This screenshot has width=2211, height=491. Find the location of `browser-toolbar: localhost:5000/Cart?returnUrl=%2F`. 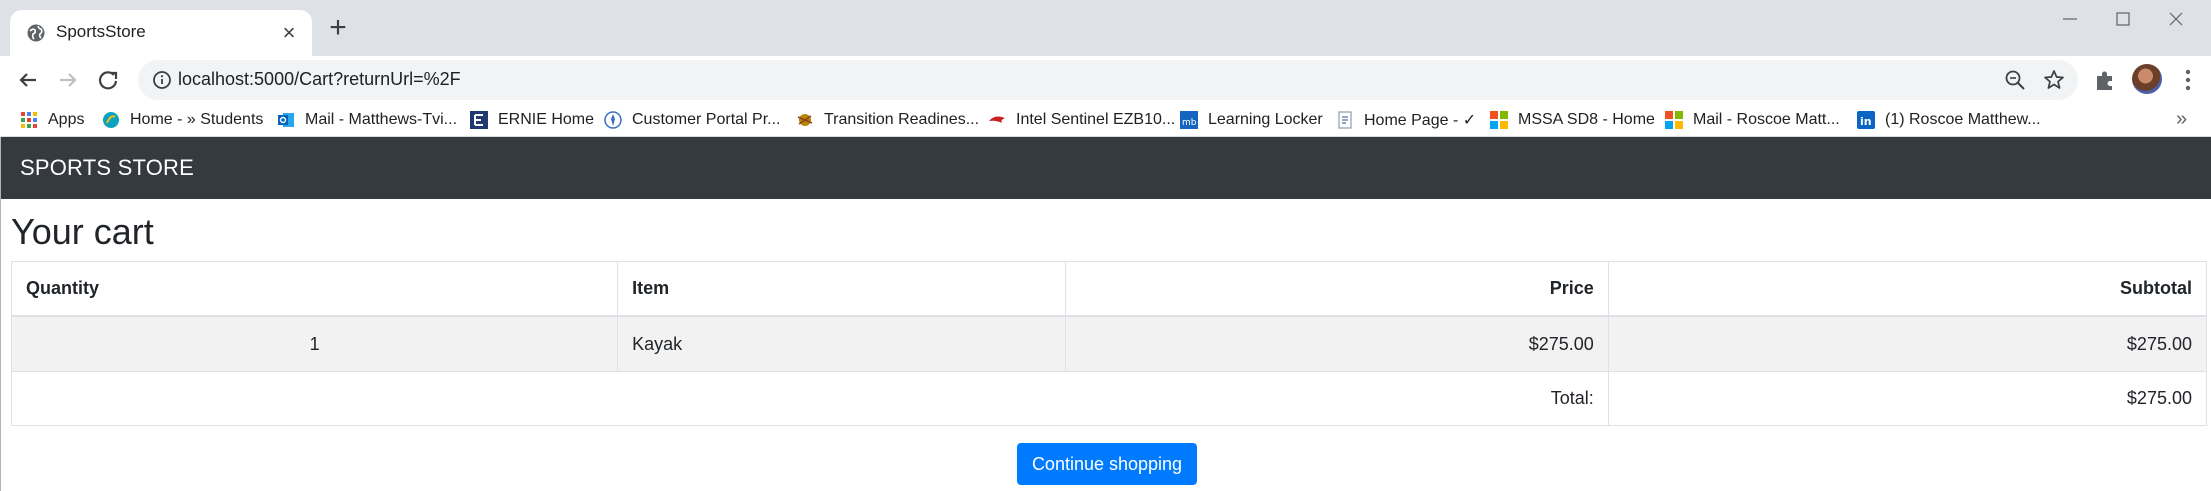

browser-toolbar: localhost:5000/Cart?returnUrl=%2F is located at coordinates (1105, 80).